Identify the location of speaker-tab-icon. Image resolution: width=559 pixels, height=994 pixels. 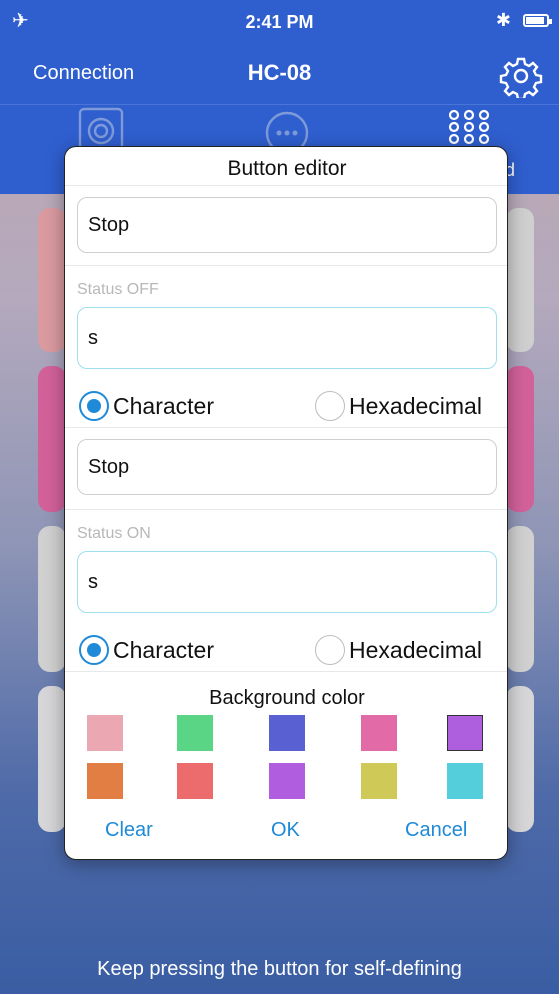
(101, 129).